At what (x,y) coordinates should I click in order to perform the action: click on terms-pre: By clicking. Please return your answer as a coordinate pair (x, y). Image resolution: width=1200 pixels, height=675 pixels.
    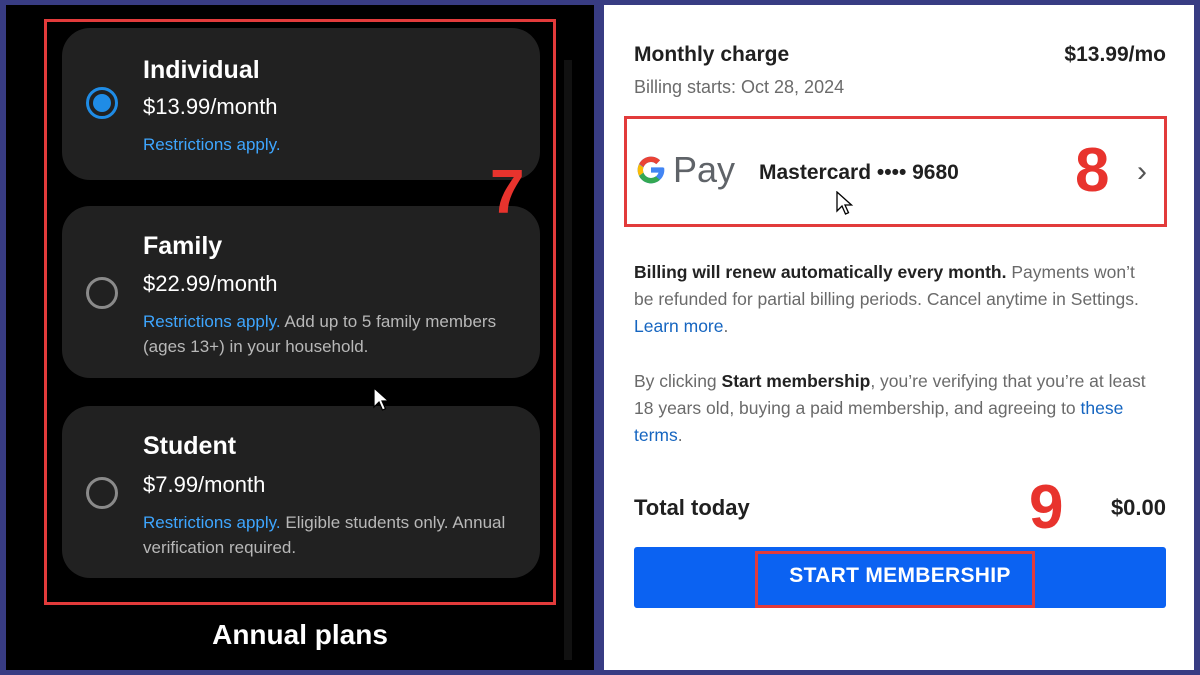
    Looking at the image, I should click on (678, 381).